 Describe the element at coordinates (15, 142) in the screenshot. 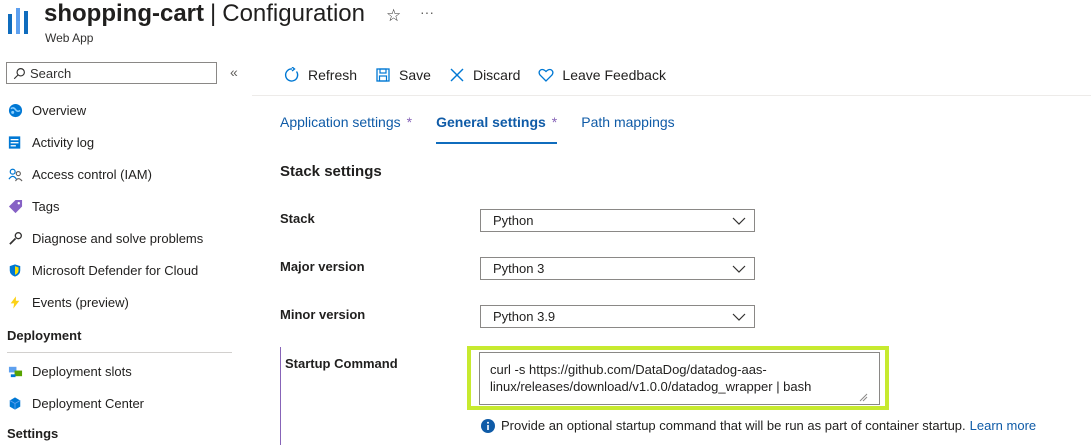

I see `activity-log-icon` at that location.